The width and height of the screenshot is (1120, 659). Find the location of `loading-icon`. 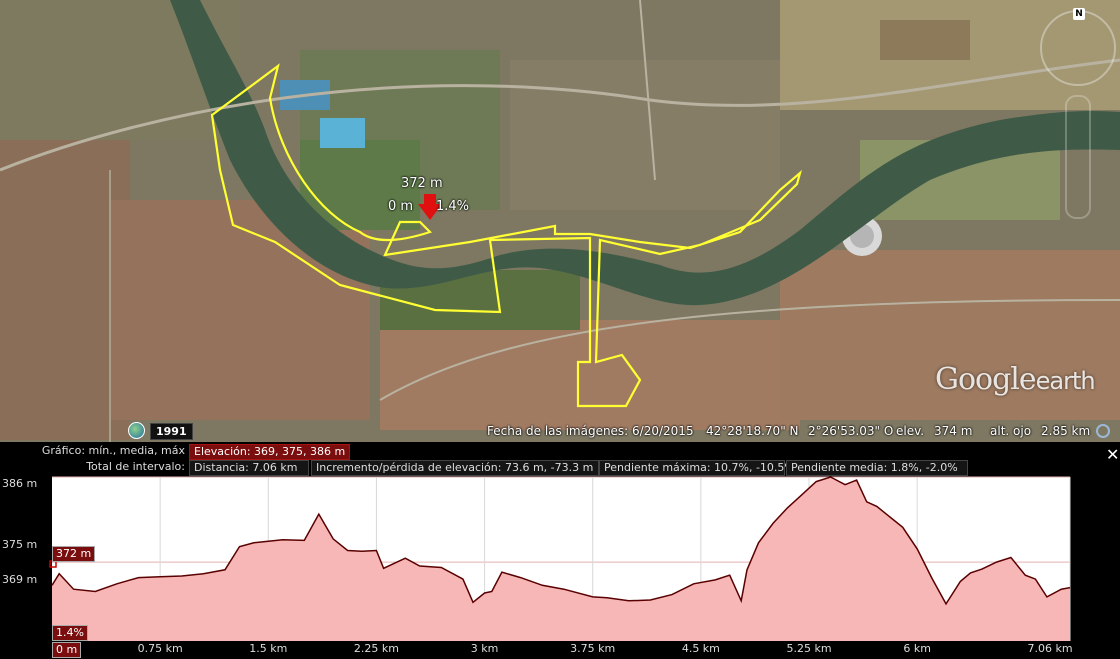

loading-icon is located at coordinates (1103, 431).